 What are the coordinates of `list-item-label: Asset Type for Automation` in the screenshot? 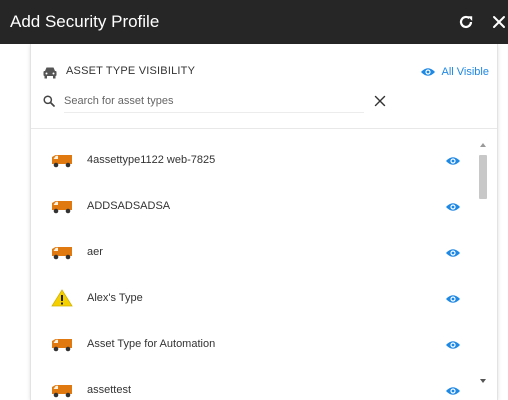 It's located at (151, 344).